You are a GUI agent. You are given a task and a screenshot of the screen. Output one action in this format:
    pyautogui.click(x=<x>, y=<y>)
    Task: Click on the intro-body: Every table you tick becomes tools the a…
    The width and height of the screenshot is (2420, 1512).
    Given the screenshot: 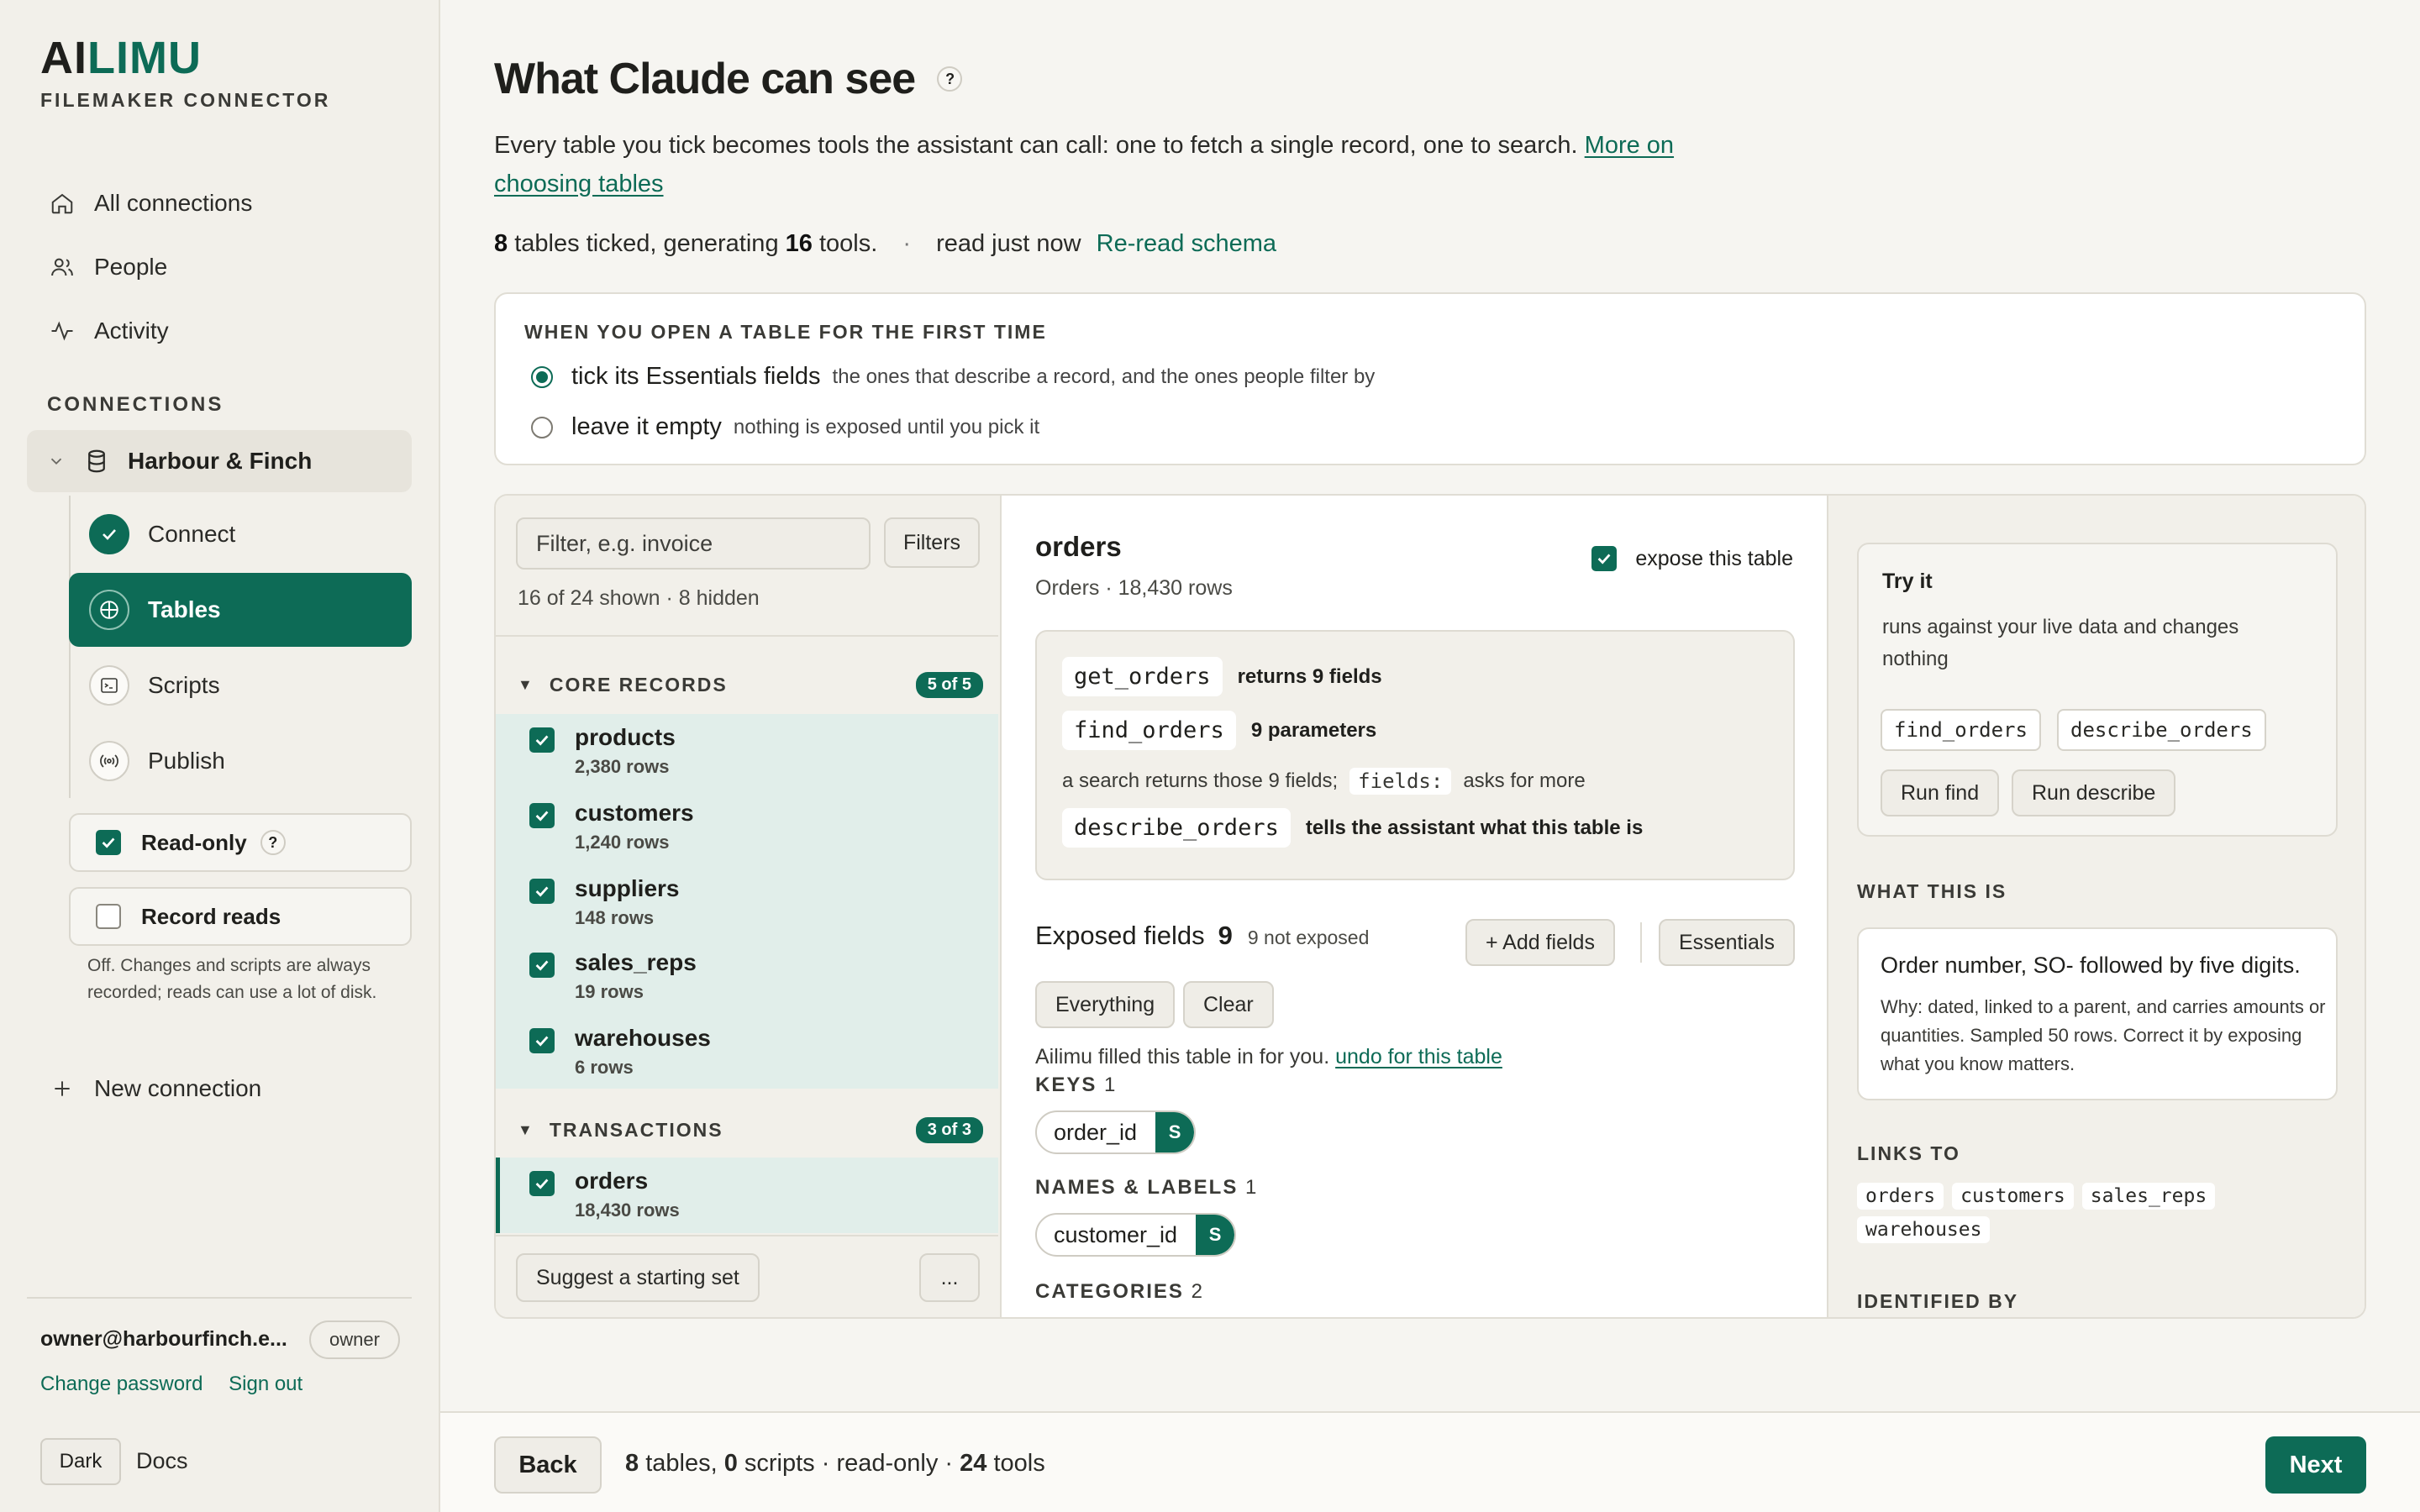 What is the action you would take?
    pyautogui.click(x=1036, y=145)
    